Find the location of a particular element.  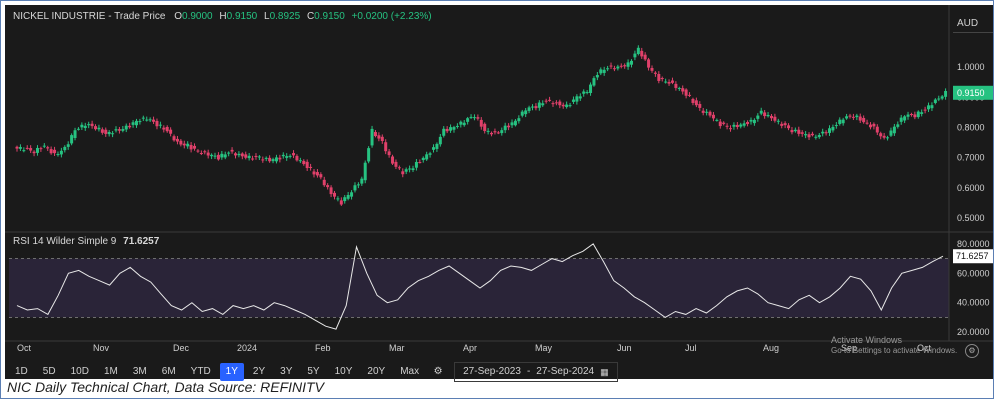

date-range-picker: 27-Sep-2023 - 27-Sep-2024 ▦ is located at coordinates (536, 372).